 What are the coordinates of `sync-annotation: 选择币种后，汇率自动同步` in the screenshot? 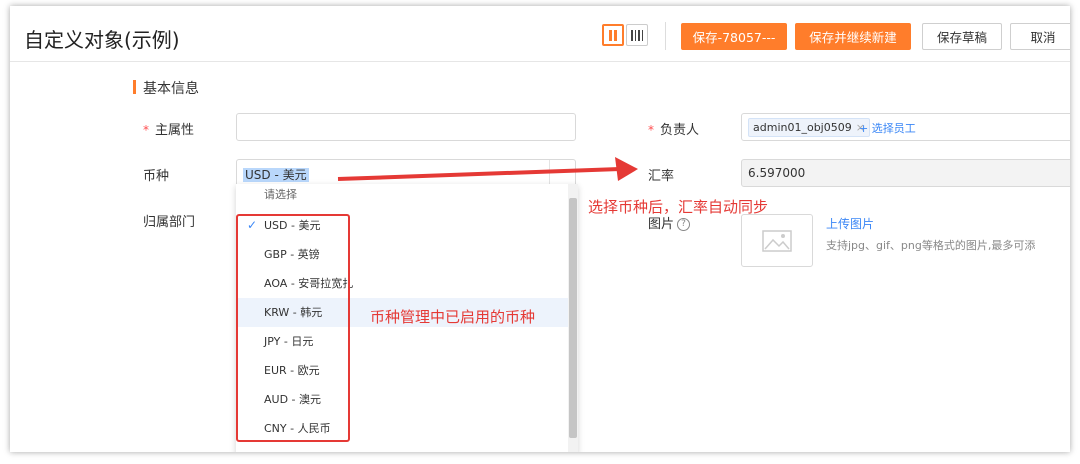 It's located at (678, 207).